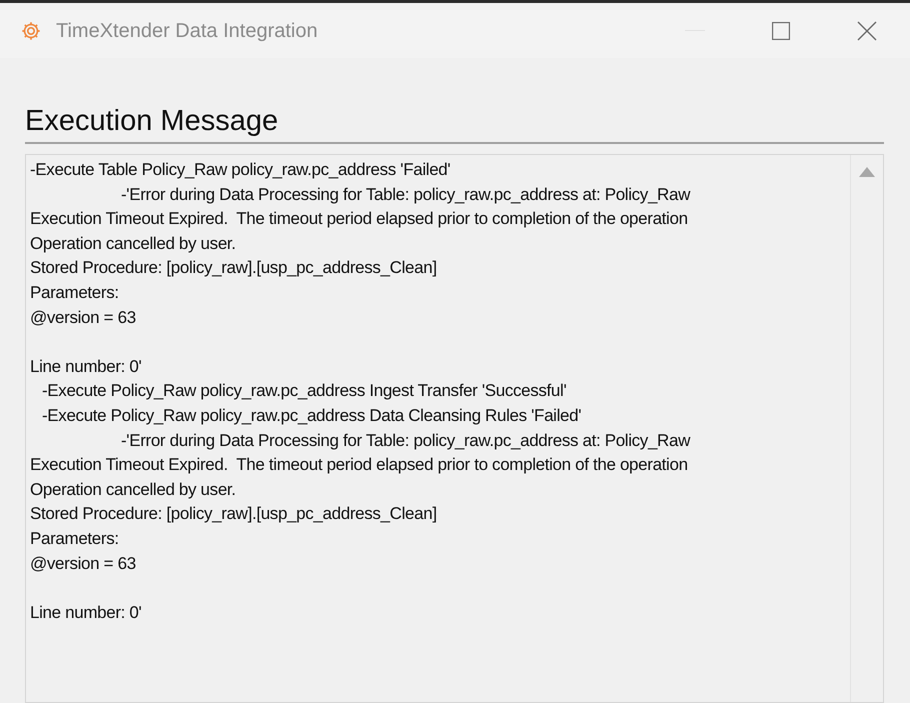 The image size is (910, 703). What do you see at coordinates (240, 169) in the screenshot?
I see `message-line: -Execute Table Policy_Raw policy_raw.pc_address 'Failed'` at bounding box center [240, 169].